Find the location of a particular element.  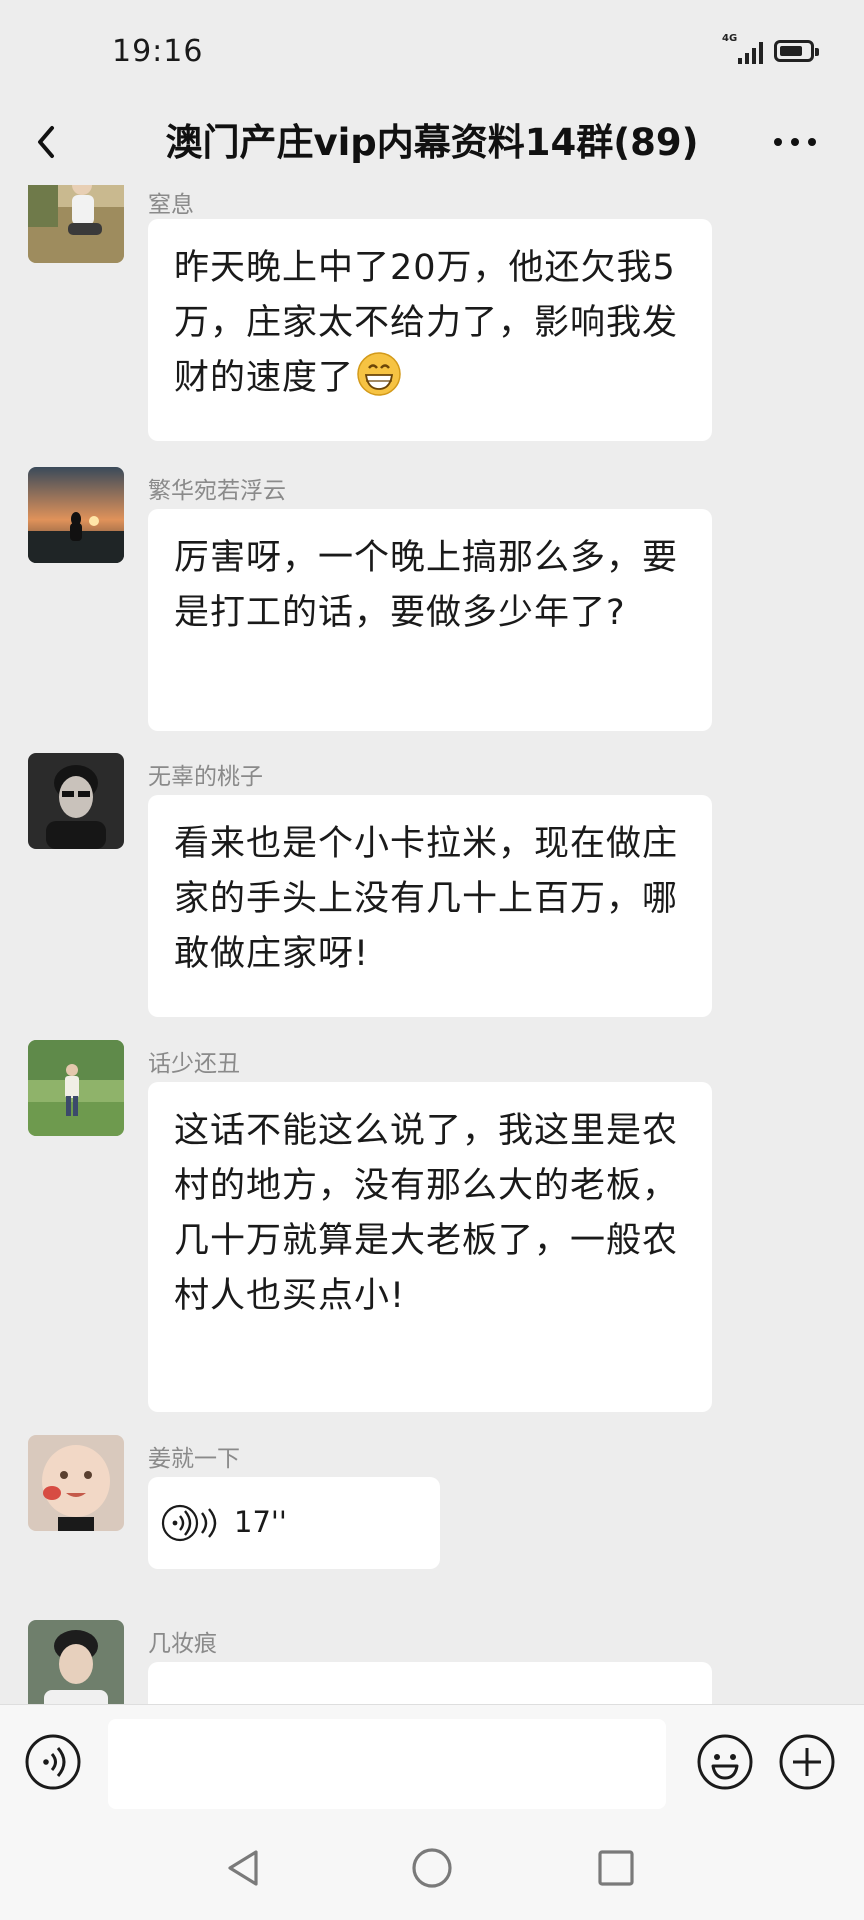

sender-name: 繁华宛若浮云 is located at coordinates (217, 491).